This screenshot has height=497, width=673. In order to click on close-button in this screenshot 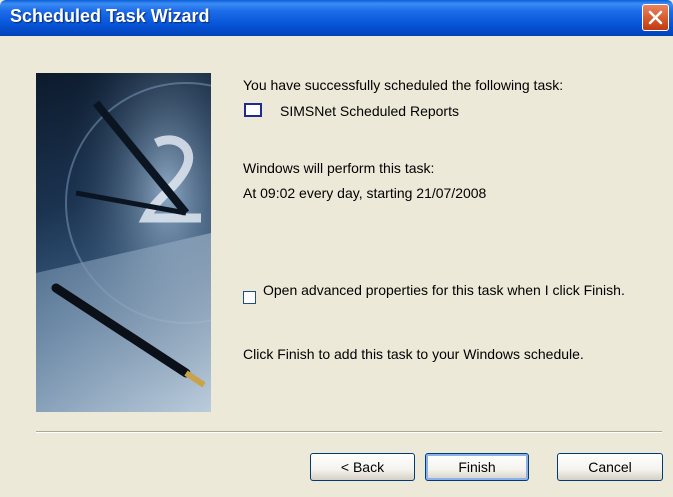, I will do `click(655, 17)`.